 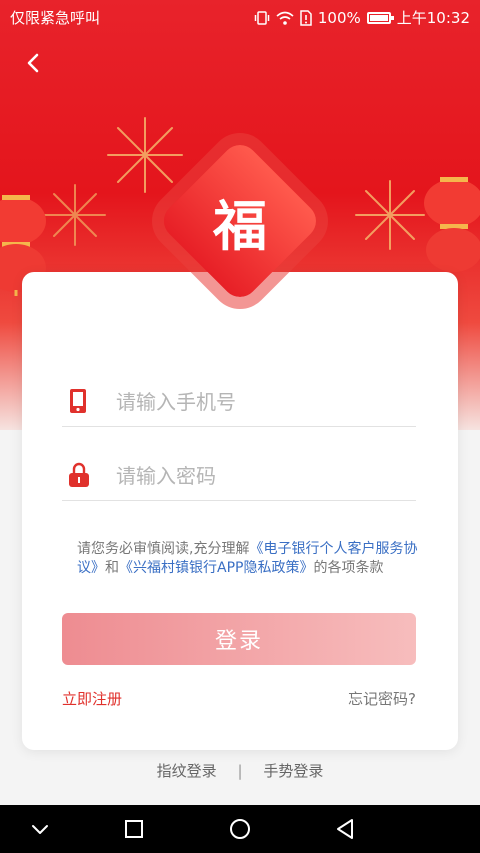 What do you see at coordinates (240, 17) in the screenshot?
I see `status-bar: 仅限紧急呼叫 100% 上午10:32` at bounding box center [240, 17].